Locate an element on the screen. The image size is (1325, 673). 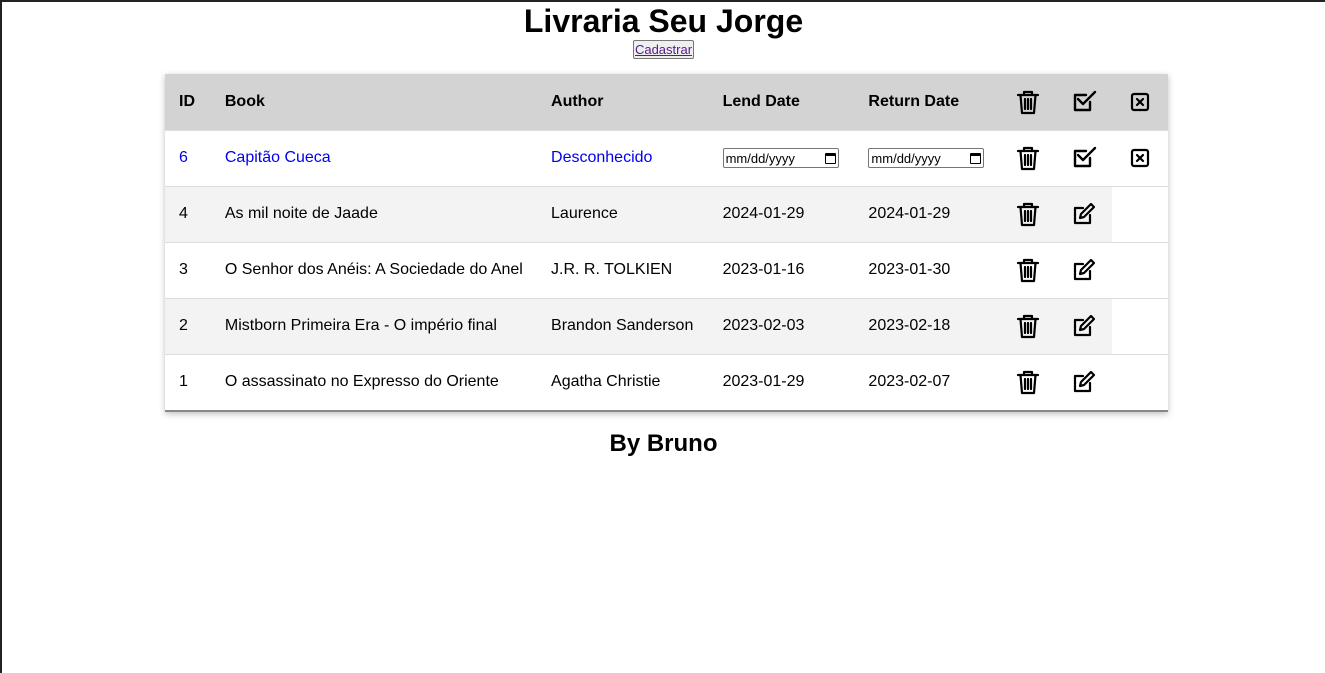
column-header-lend-date: Lend Date is located at coordinates (761, 101).